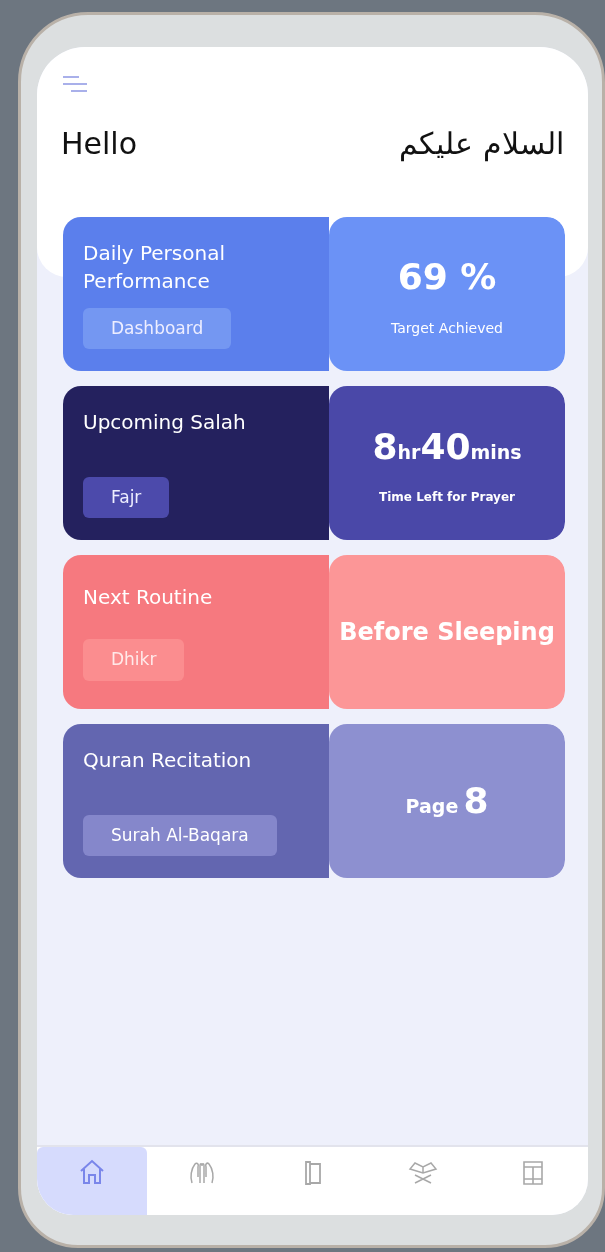 This screenshot has height=1252, width=605. What do you see at coordinates (447, 328) in the screenshot?
I see `card-caption: Target Achieved` at bounding box center [447, 328].